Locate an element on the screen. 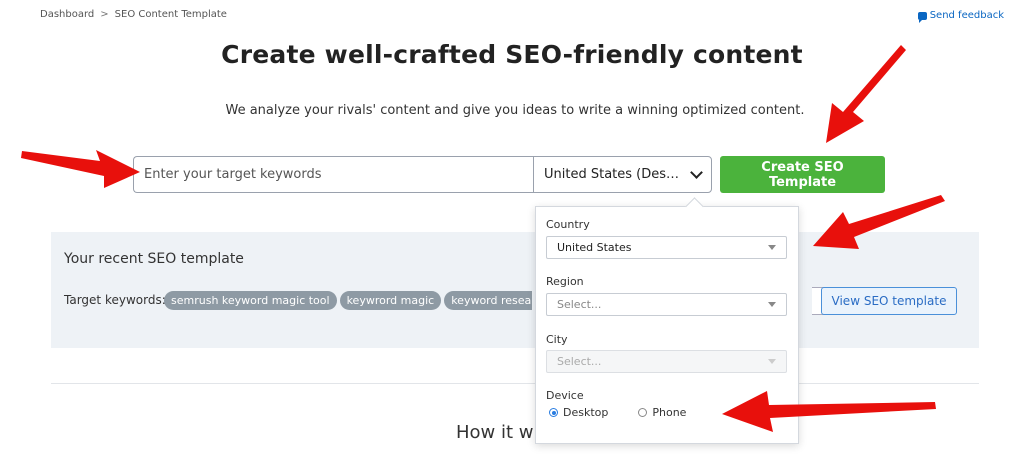 The width and height of the screenshot is (1024, 474). page-title: Create well-crafted SEO-friendly content is located at coordinates (512, 54).